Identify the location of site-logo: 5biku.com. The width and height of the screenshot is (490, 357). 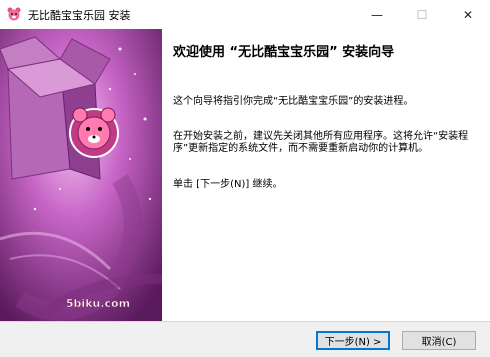
(98, 303).